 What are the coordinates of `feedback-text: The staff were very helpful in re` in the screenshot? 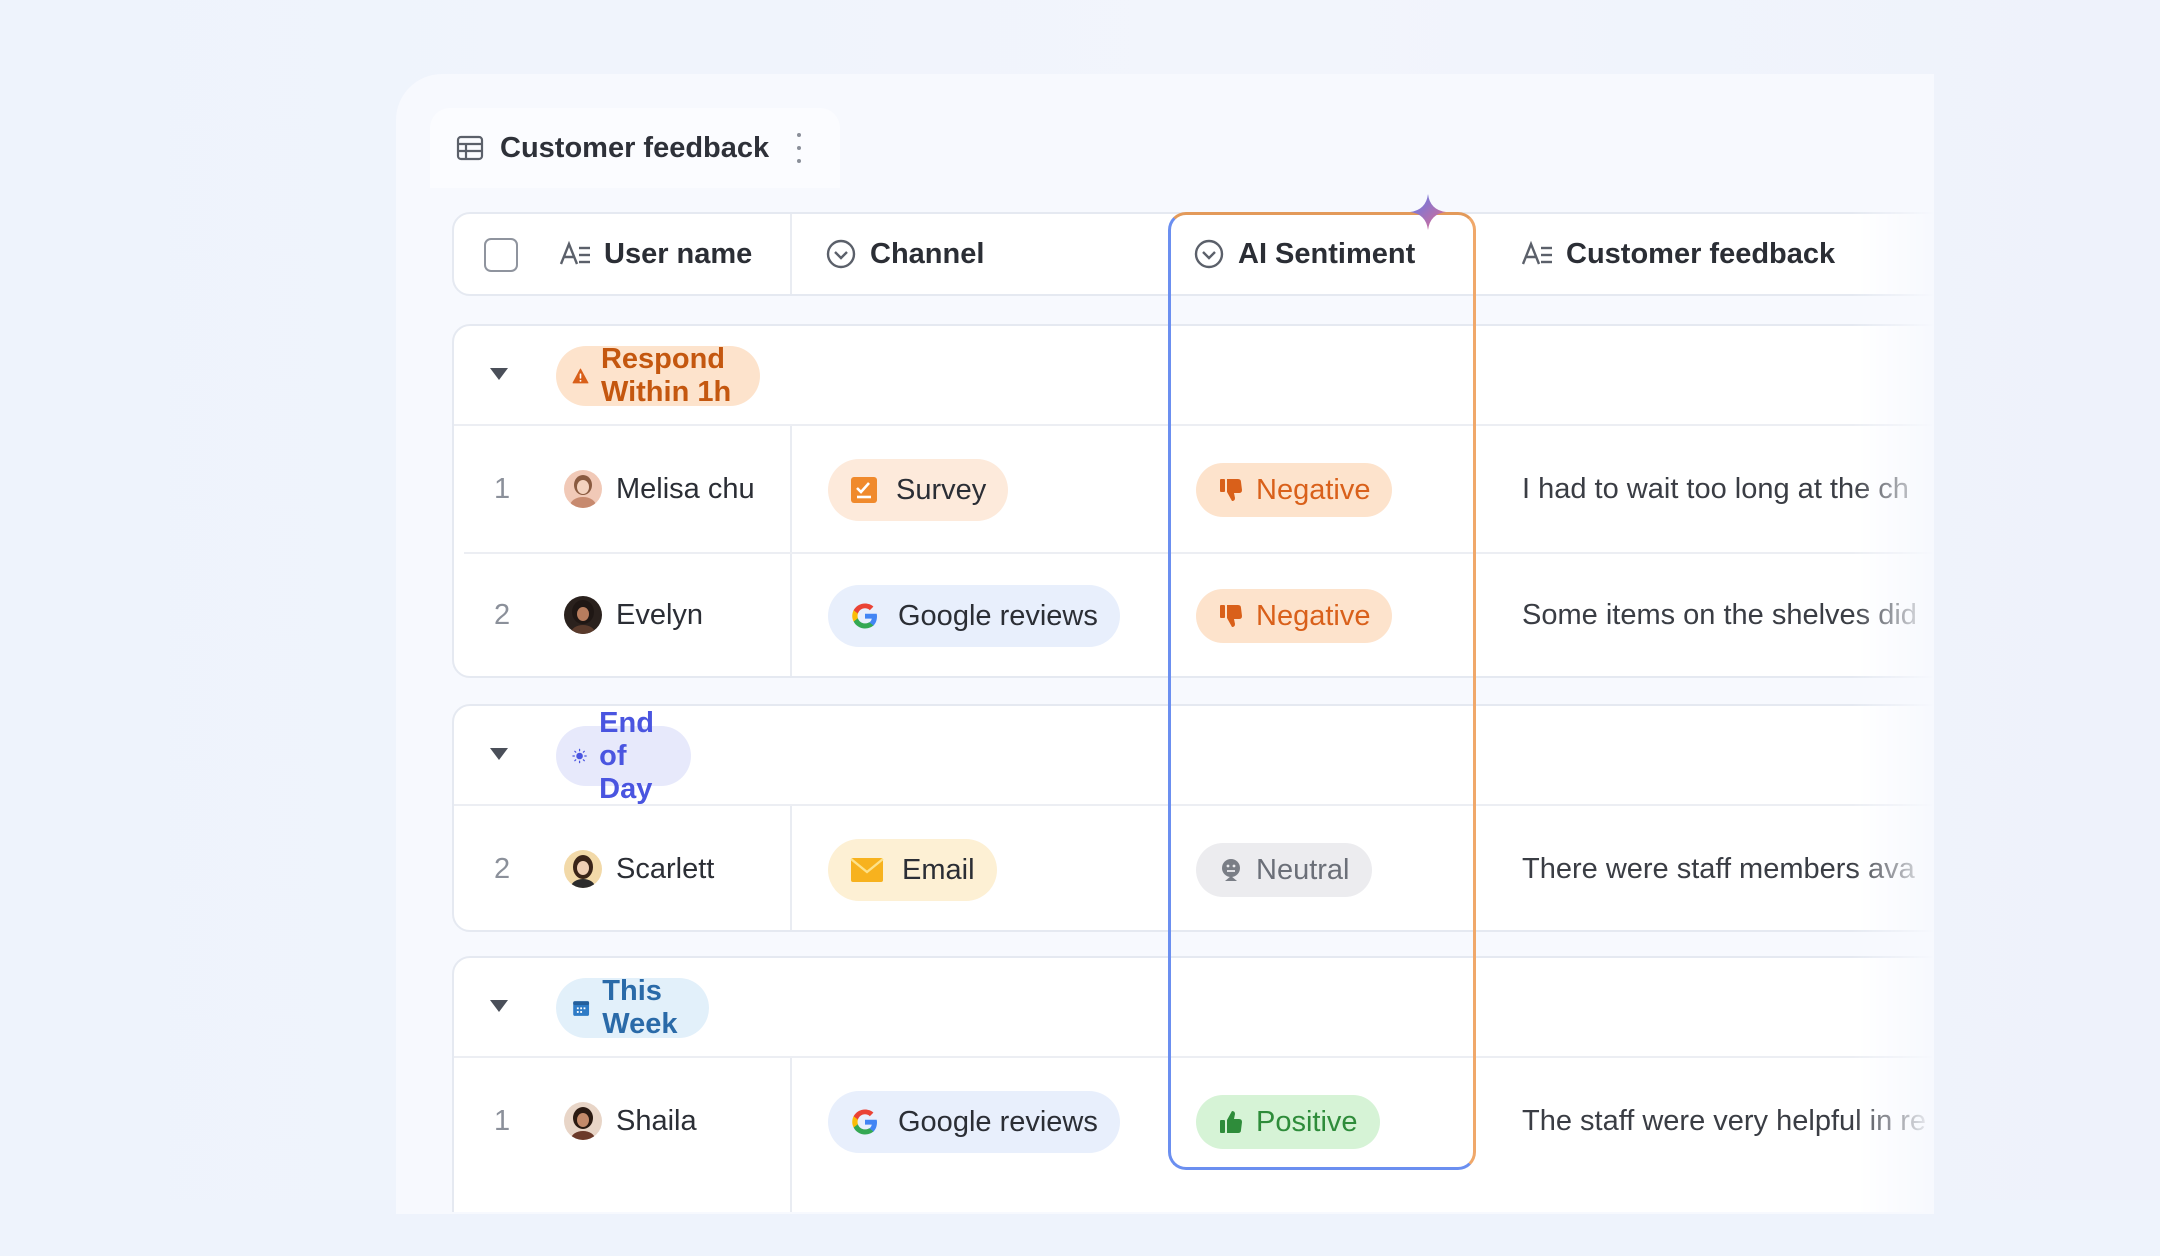 It's located at (1724, 1120).